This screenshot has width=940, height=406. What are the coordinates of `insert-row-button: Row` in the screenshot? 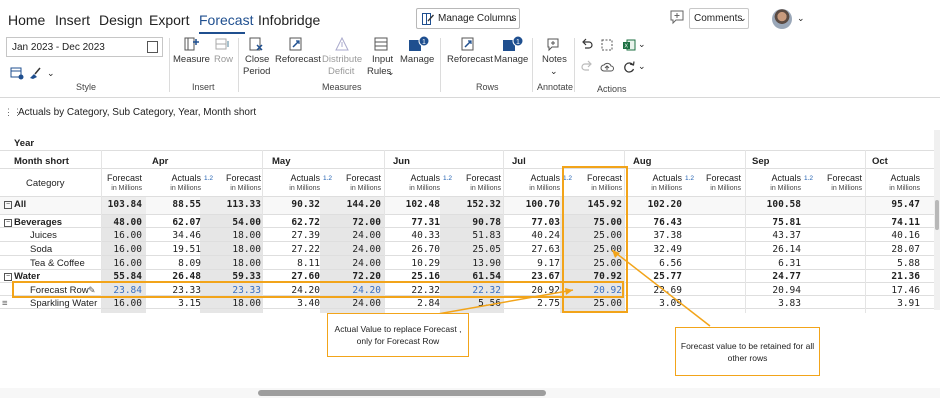 It's located at (223, 59).